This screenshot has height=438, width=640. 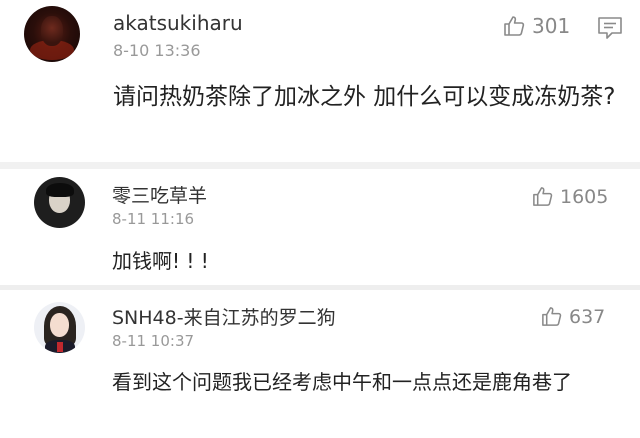 What do you see at coordinates (342, 382) in the screenshot?
I see `comment-text: 看到这个问题我已经考虑中午和一点点还是鹿角巷了` at bounding box center [342, 382].